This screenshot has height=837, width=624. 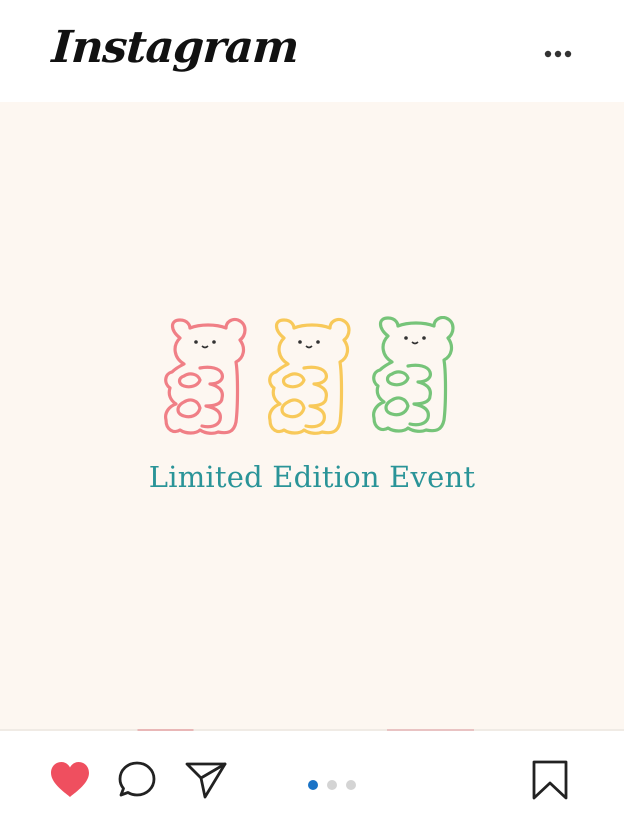 I want to click on send-icon, so click(x=206, y=780).